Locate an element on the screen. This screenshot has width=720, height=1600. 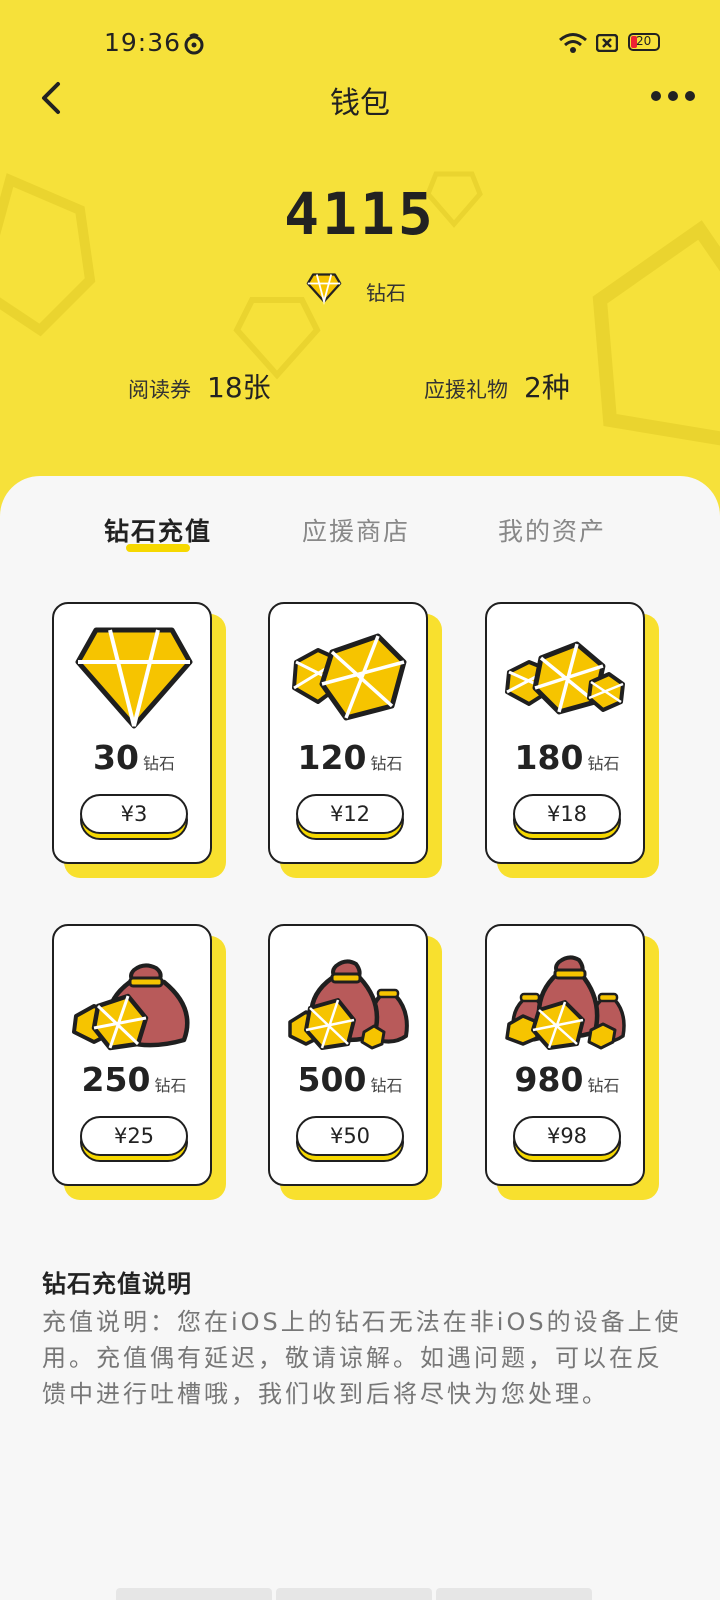
recharge-info-title: 钻石充值说明 is located at coordinates (117, 1284).